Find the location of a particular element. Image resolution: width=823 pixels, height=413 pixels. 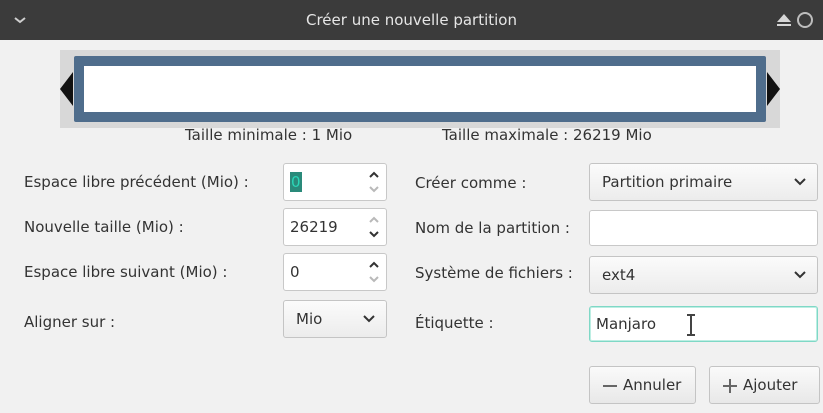

text-cursor-icon is located at coordinates (691, 325).